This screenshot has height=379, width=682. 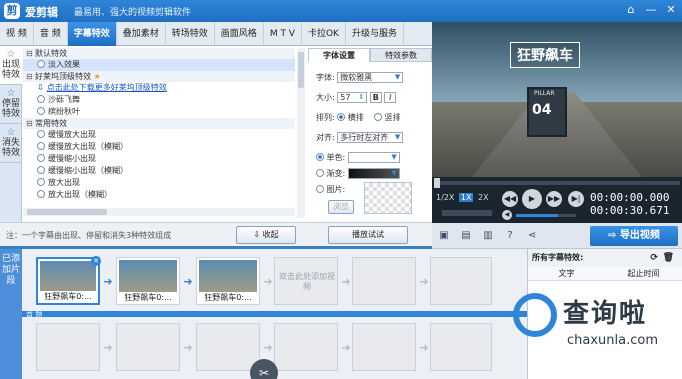 What do you see at coordinates (377, 117) in the screenshot?
I see `vertical-radio` at bounding box center [377, 117].